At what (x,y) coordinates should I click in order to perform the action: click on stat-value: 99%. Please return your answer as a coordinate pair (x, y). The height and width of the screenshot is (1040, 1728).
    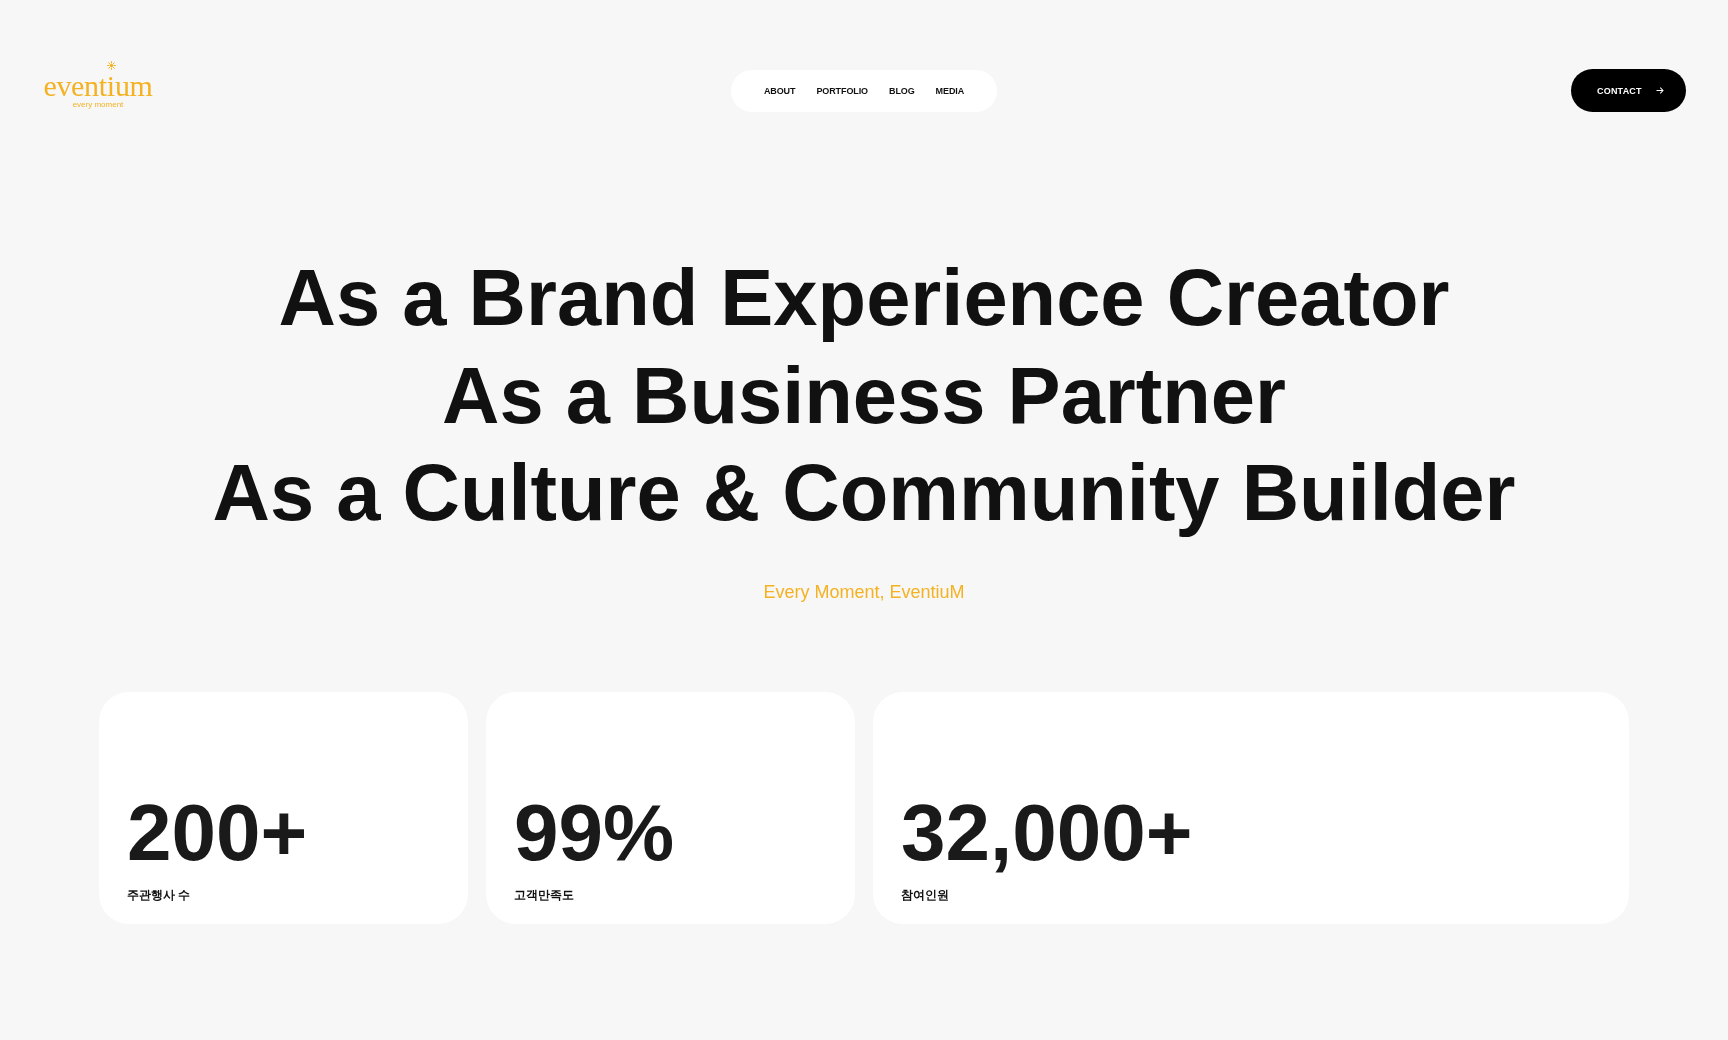
    Looking at the image, I should click on (594, 832).